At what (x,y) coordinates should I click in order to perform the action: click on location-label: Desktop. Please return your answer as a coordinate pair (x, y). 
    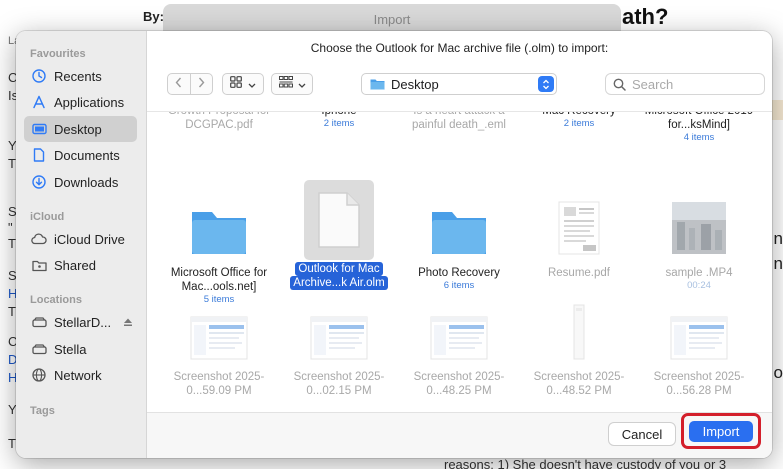
    Looking at the image, I should click on (415, 84).